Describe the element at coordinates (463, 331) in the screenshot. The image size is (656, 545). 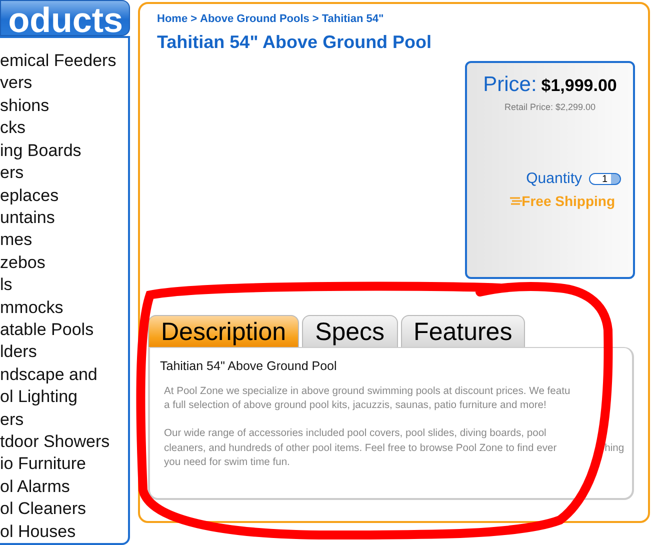
I see `tab: Features` at that location.